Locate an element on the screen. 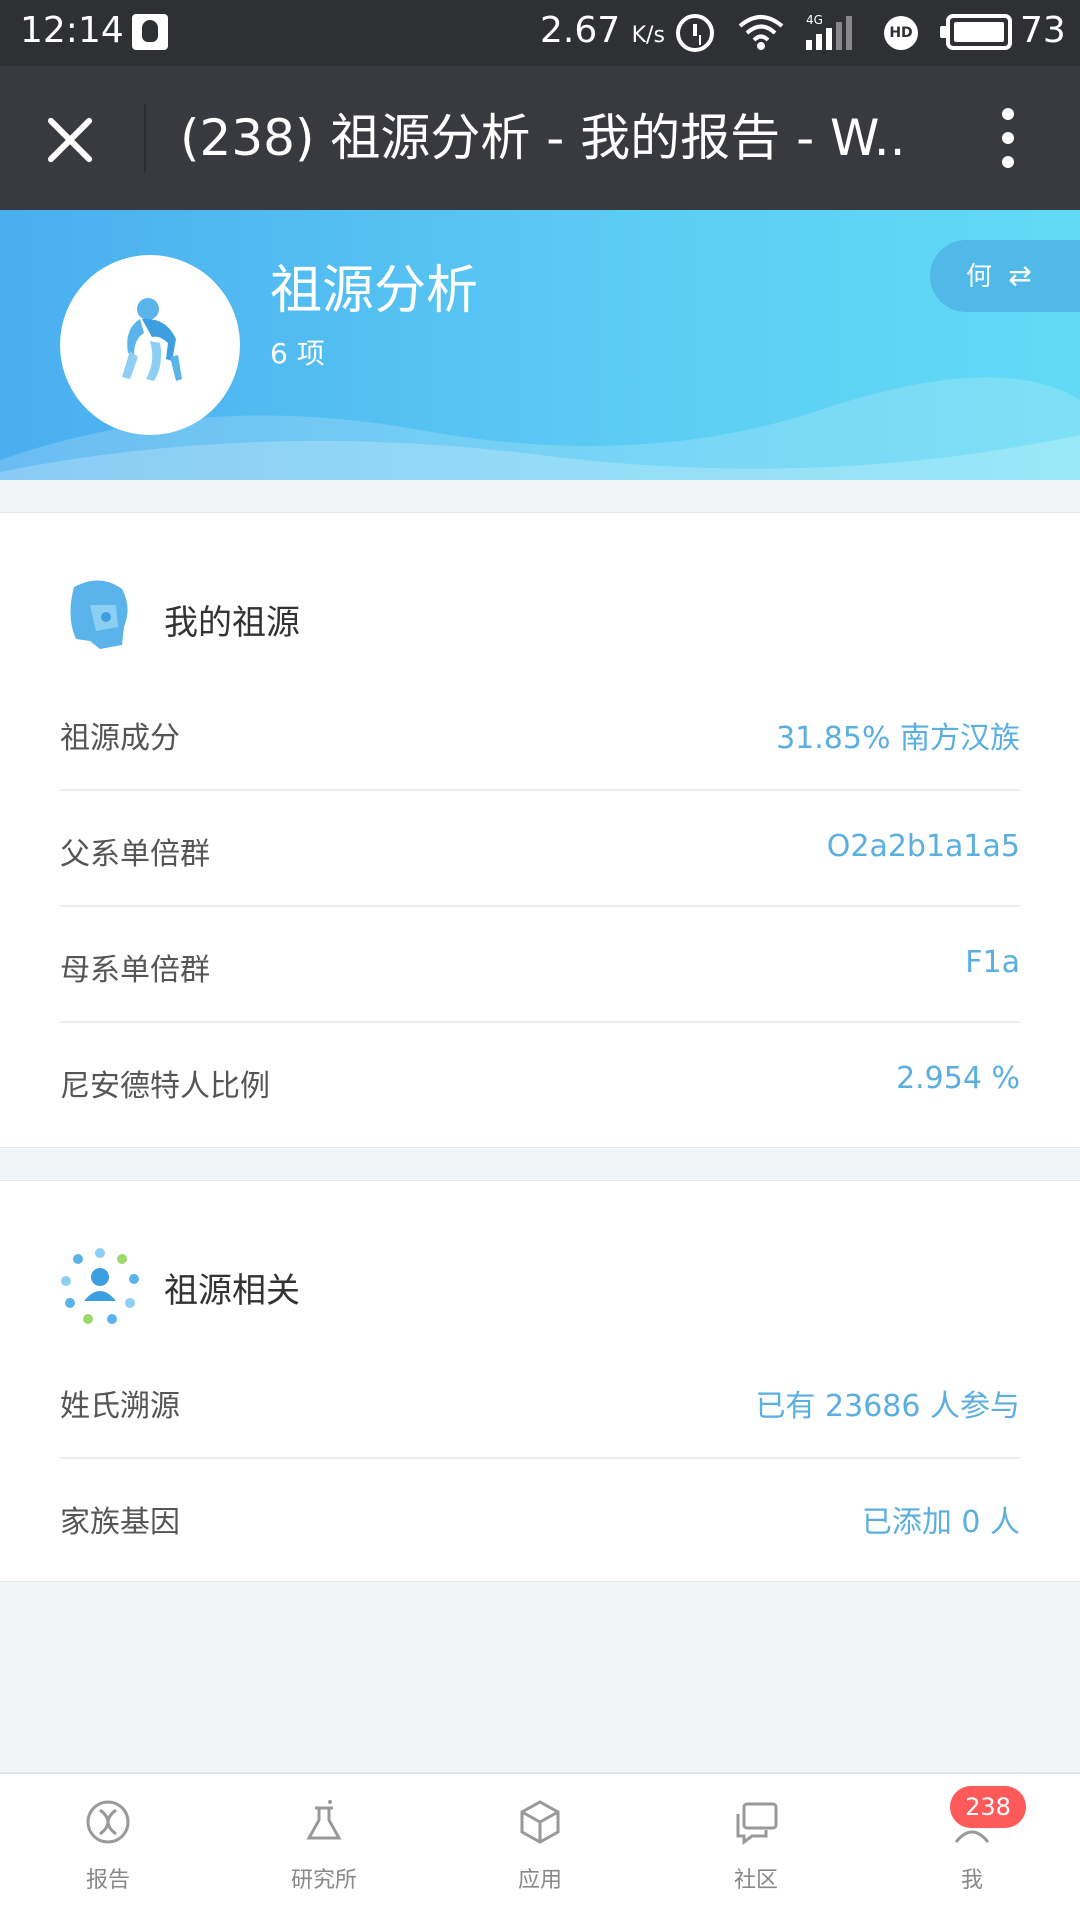 This screenshot has height=1920, width=1080. title-divider is located at coordinates (145, 138).